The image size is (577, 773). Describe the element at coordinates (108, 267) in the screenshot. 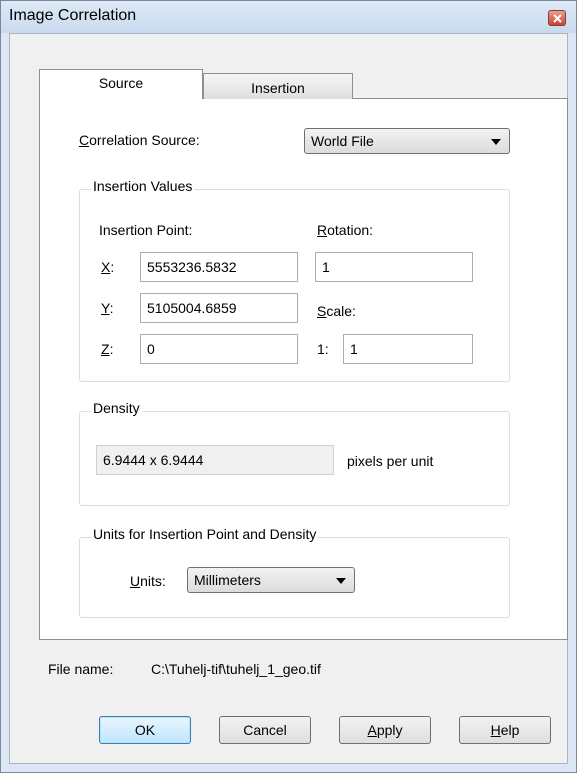

I see `x-label: X:` at that location.